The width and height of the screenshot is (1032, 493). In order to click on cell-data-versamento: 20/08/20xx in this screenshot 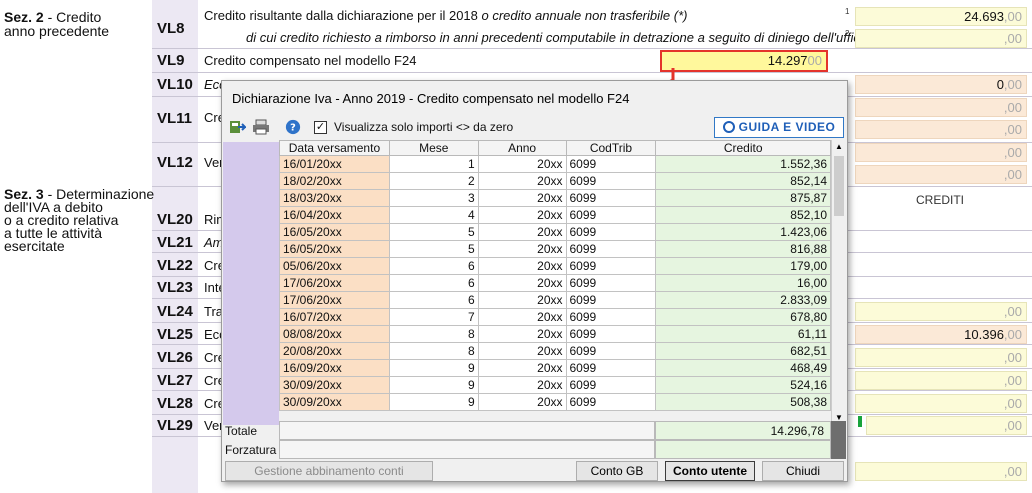, I will do `click(334, 351)`.